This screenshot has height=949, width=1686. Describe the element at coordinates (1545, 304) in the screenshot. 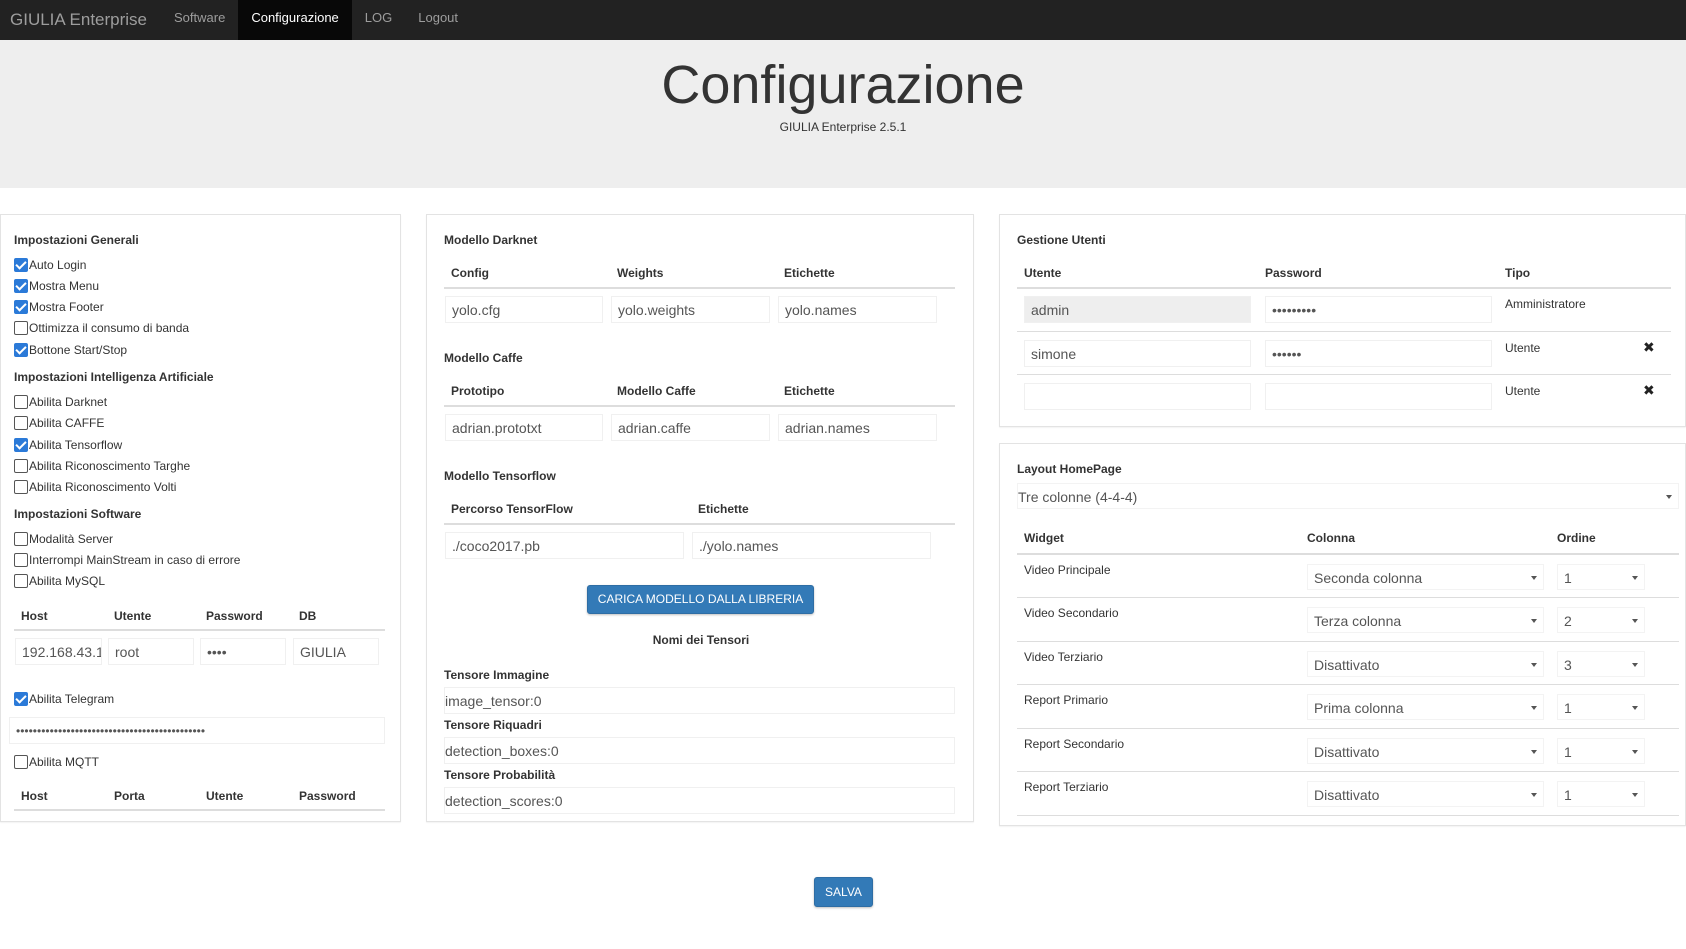

I see `user-type: Amministratore` at that location.